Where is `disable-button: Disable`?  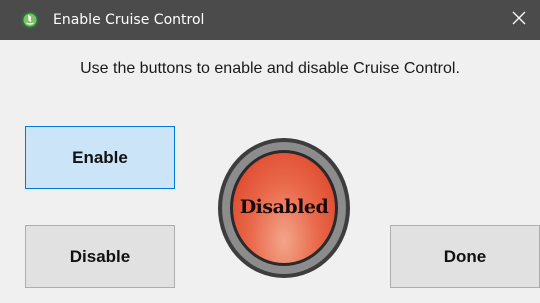
disable-button: Disable is located at coordinates (100, 256).